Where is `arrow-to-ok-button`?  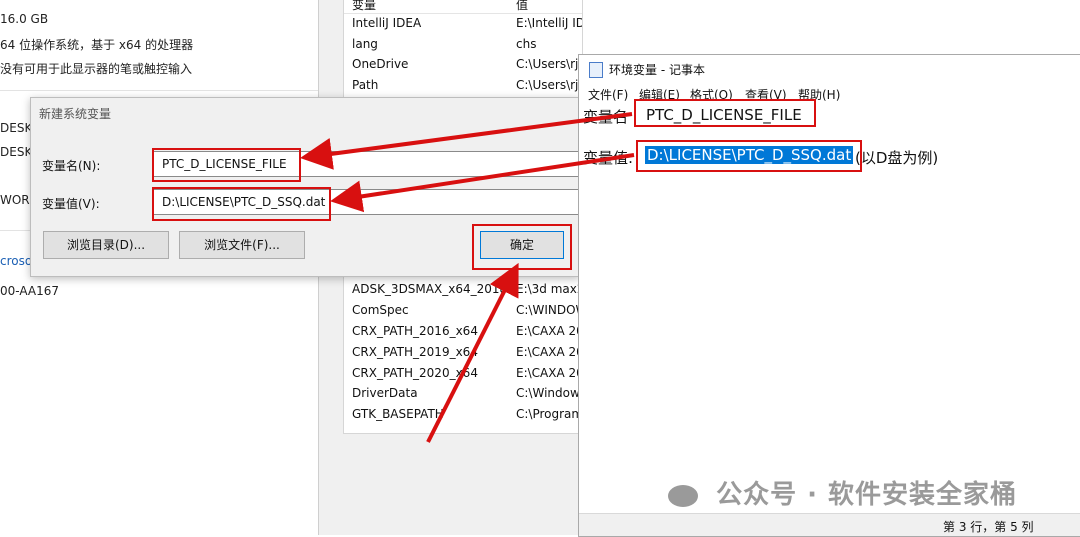
arrow-to-ok-button is located at coordinates (472, 352).